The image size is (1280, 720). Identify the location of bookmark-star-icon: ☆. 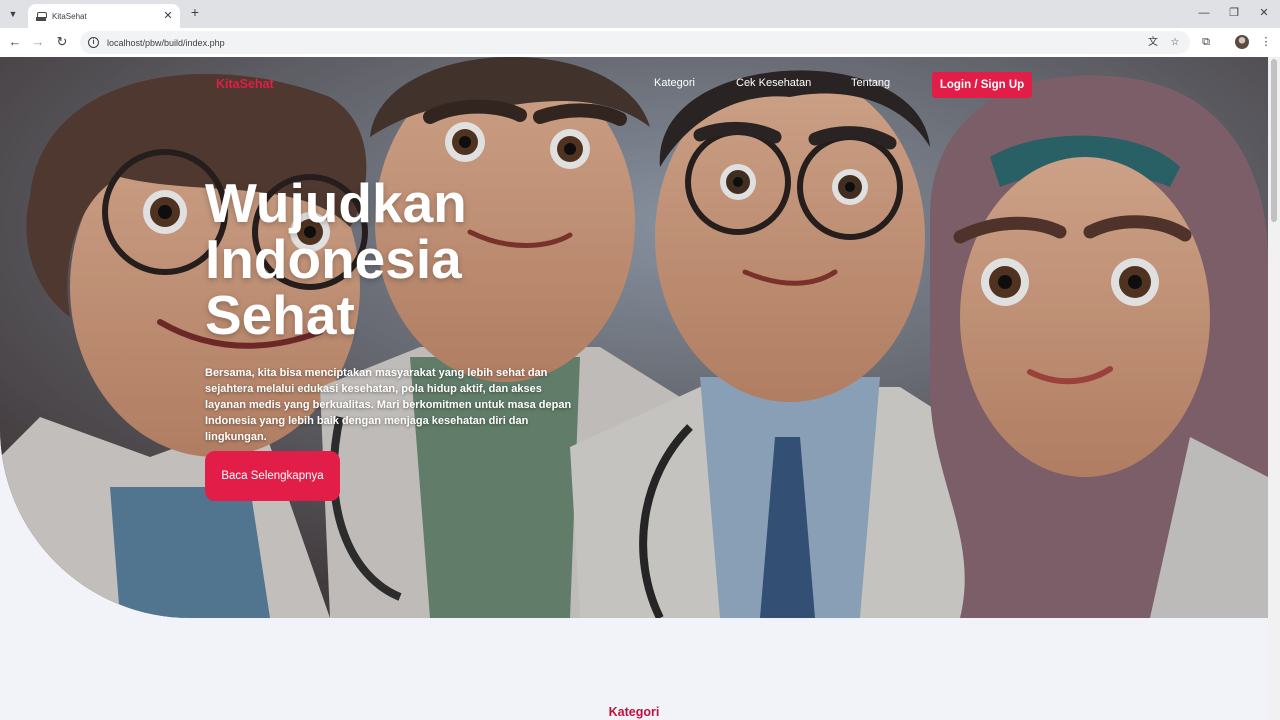
(1175, 43).